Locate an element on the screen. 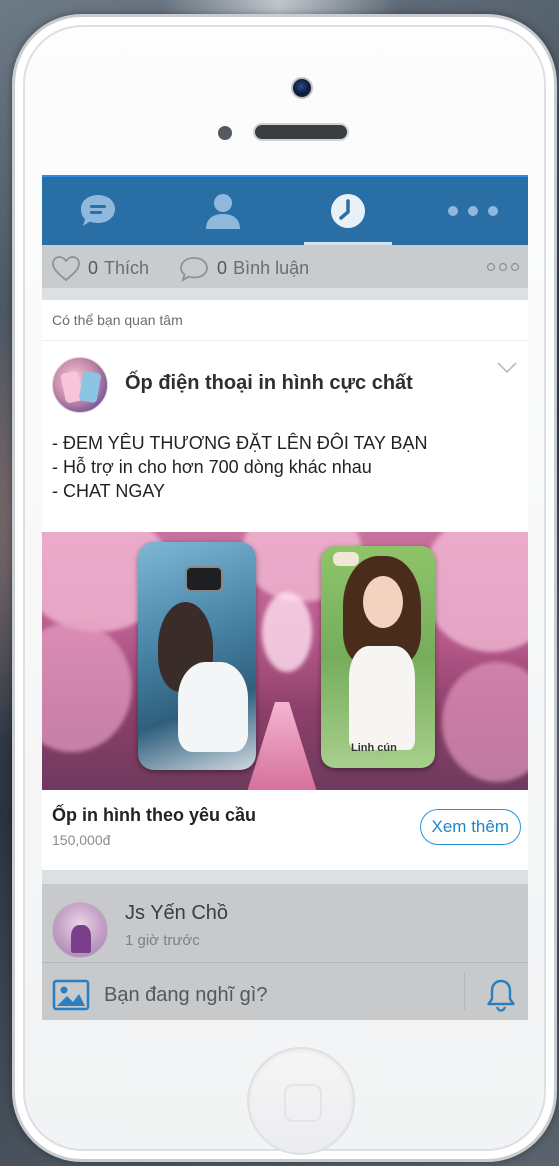 The height and width of the screenshot is (1166, 559). image-icon is located at coordinates (71, 995).